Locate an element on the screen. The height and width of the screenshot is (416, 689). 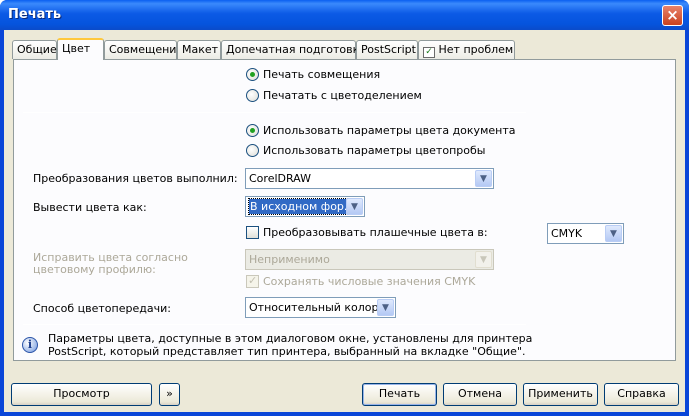
close-button: × is located at coordinates (672, 15).